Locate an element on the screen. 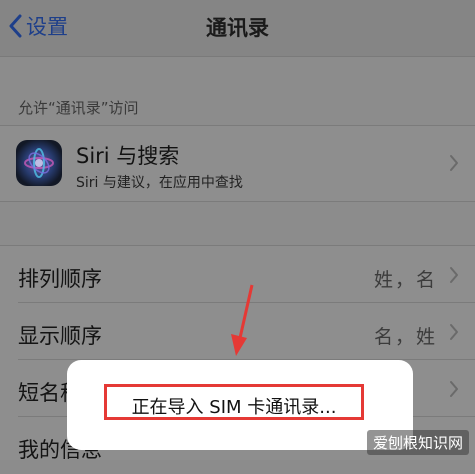 This screenshot has width=475, height=474. watermark-logo: 爱刨根知识网 is located at coordinates (417, 442).